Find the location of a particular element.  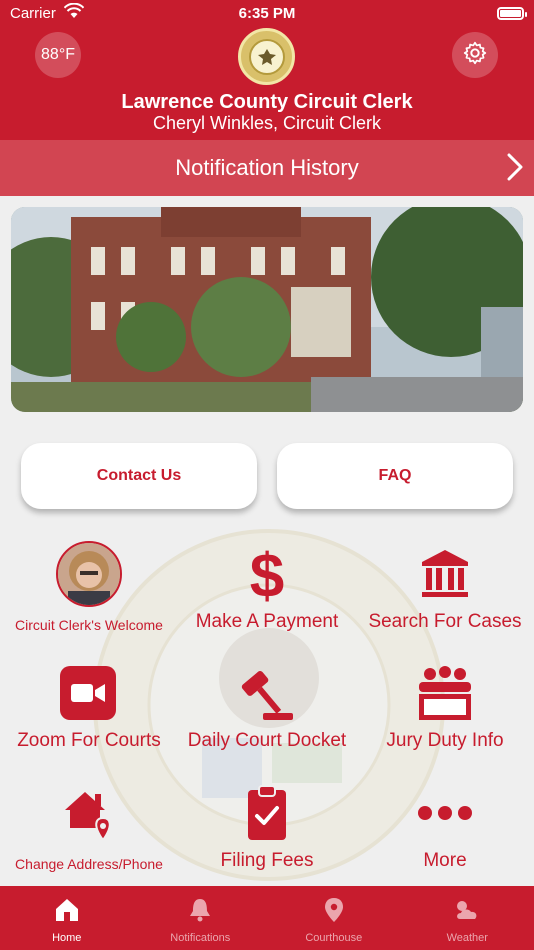

notification-history-label: Notification History is located at coordinates (267, 167).